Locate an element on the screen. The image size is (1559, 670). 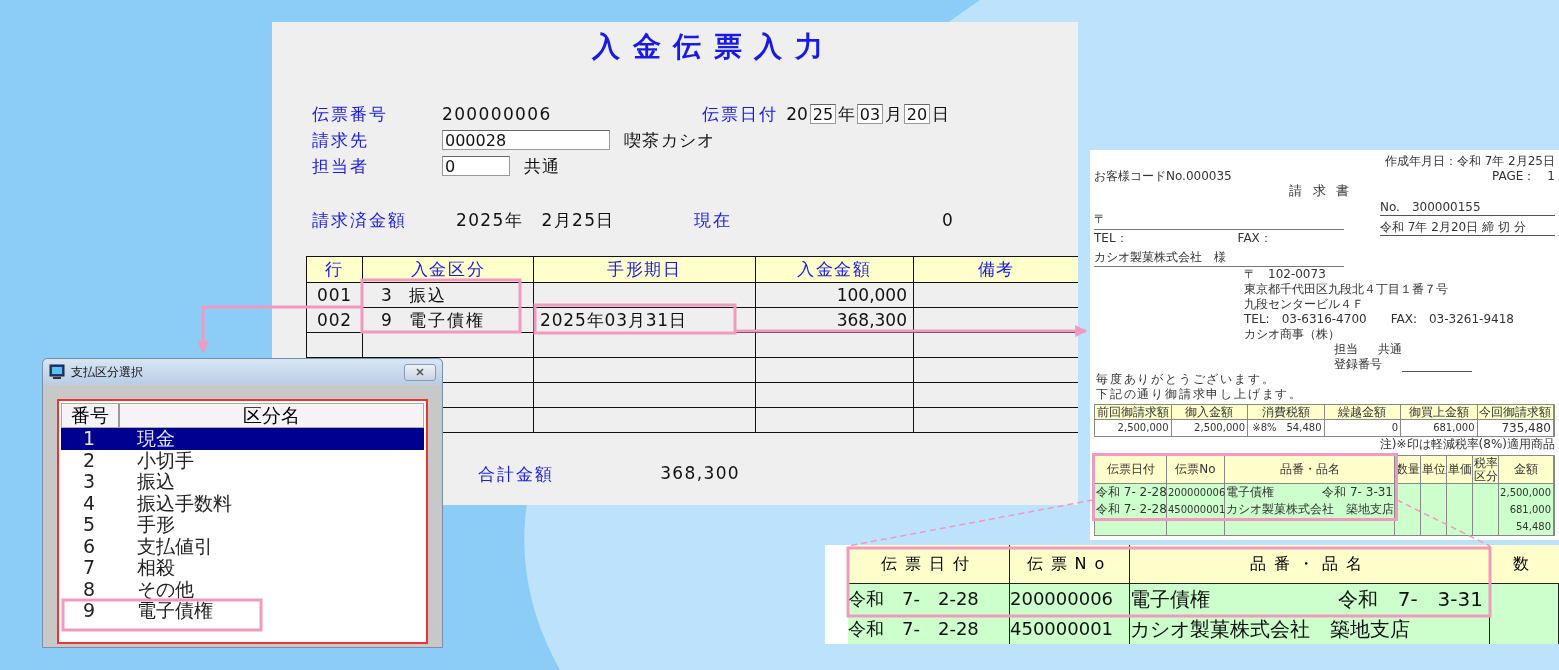
table-cell: 200000006 is located at coordinates (1070, 599).